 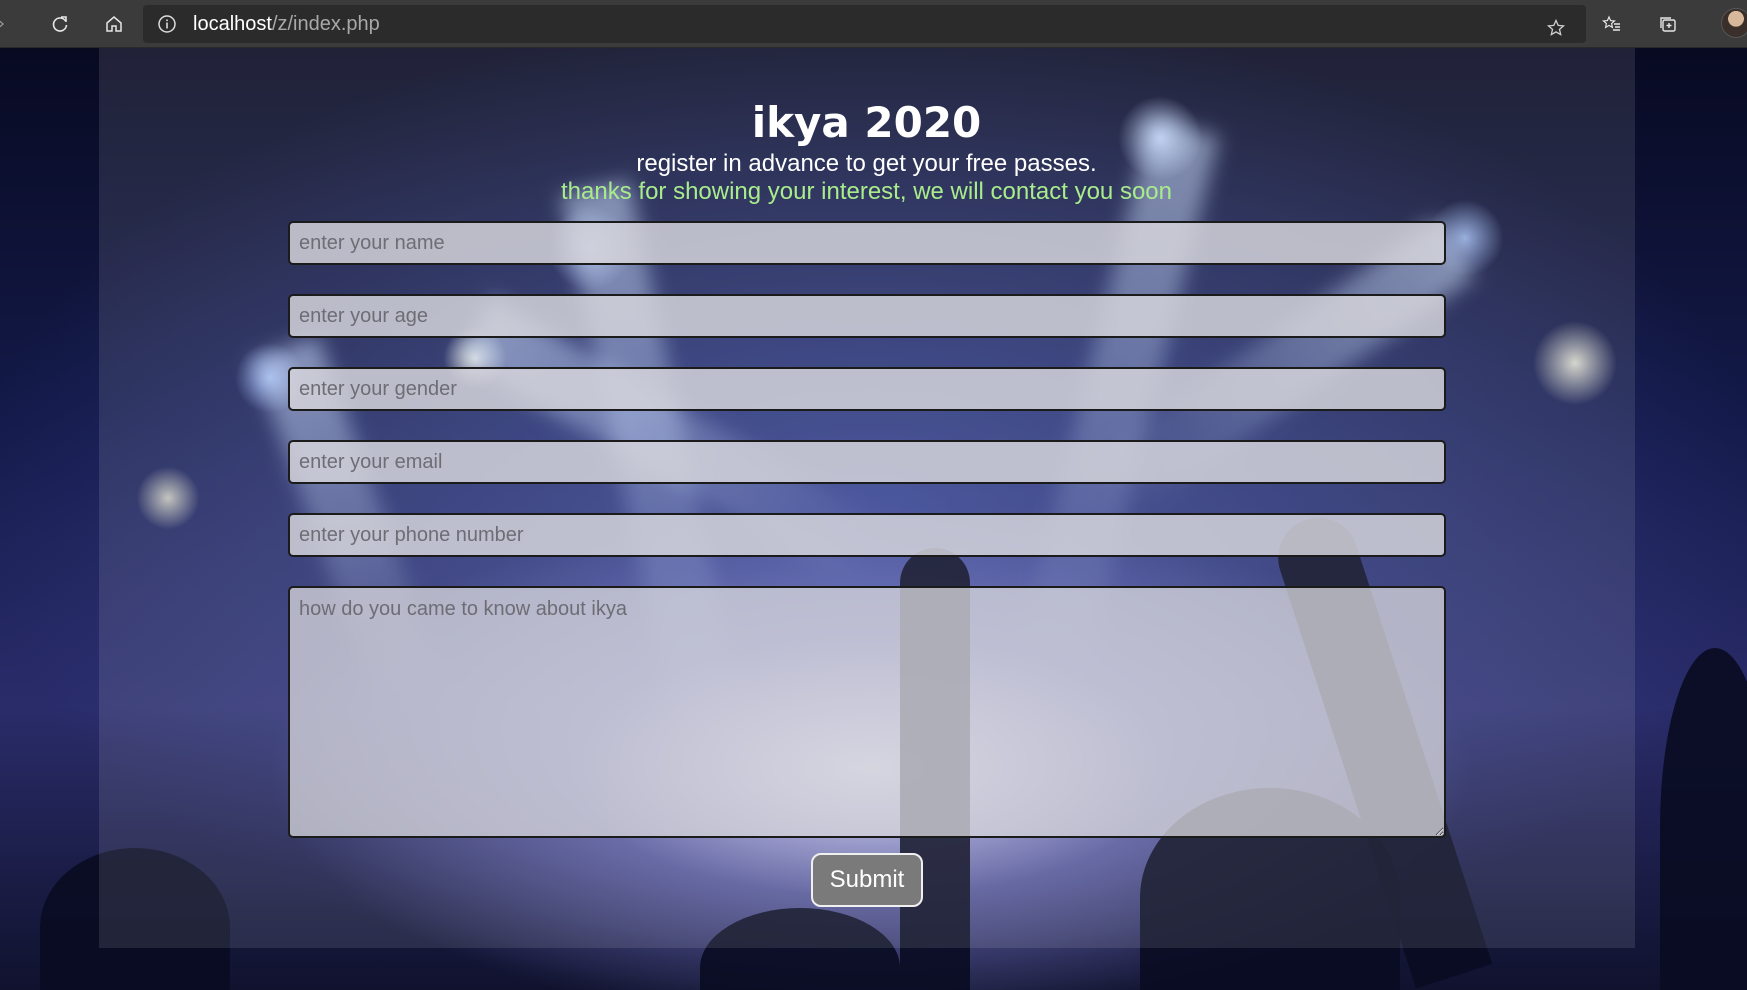 I want to click on reload-button, so click(x=60, y=24).